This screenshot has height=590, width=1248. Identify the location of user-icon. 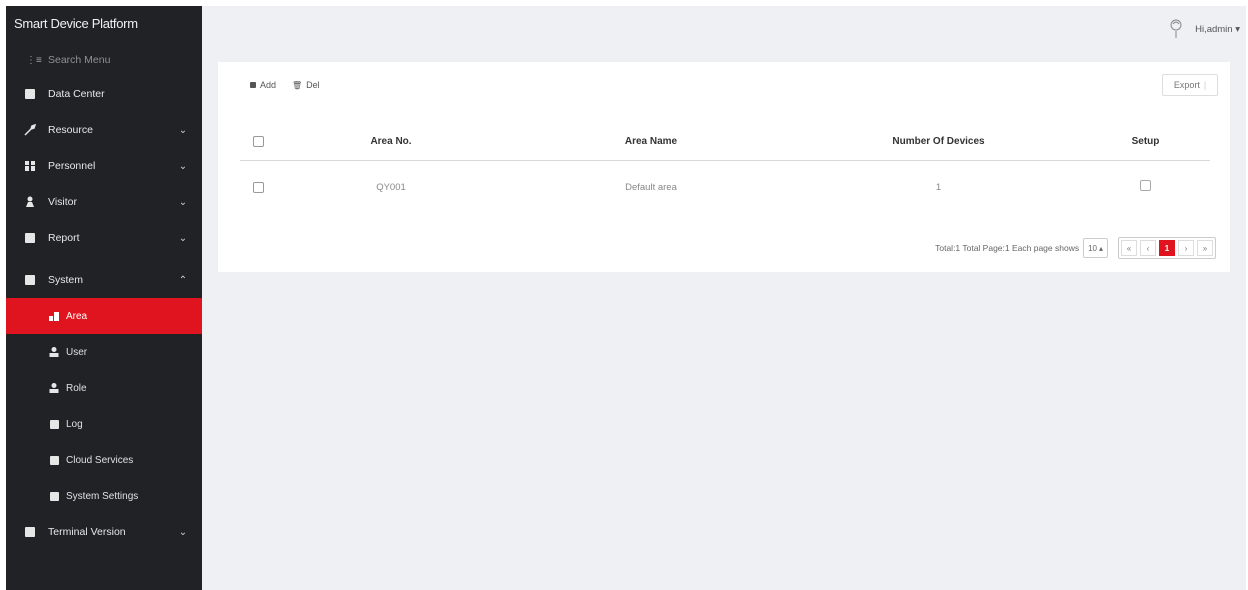
(54, 352).